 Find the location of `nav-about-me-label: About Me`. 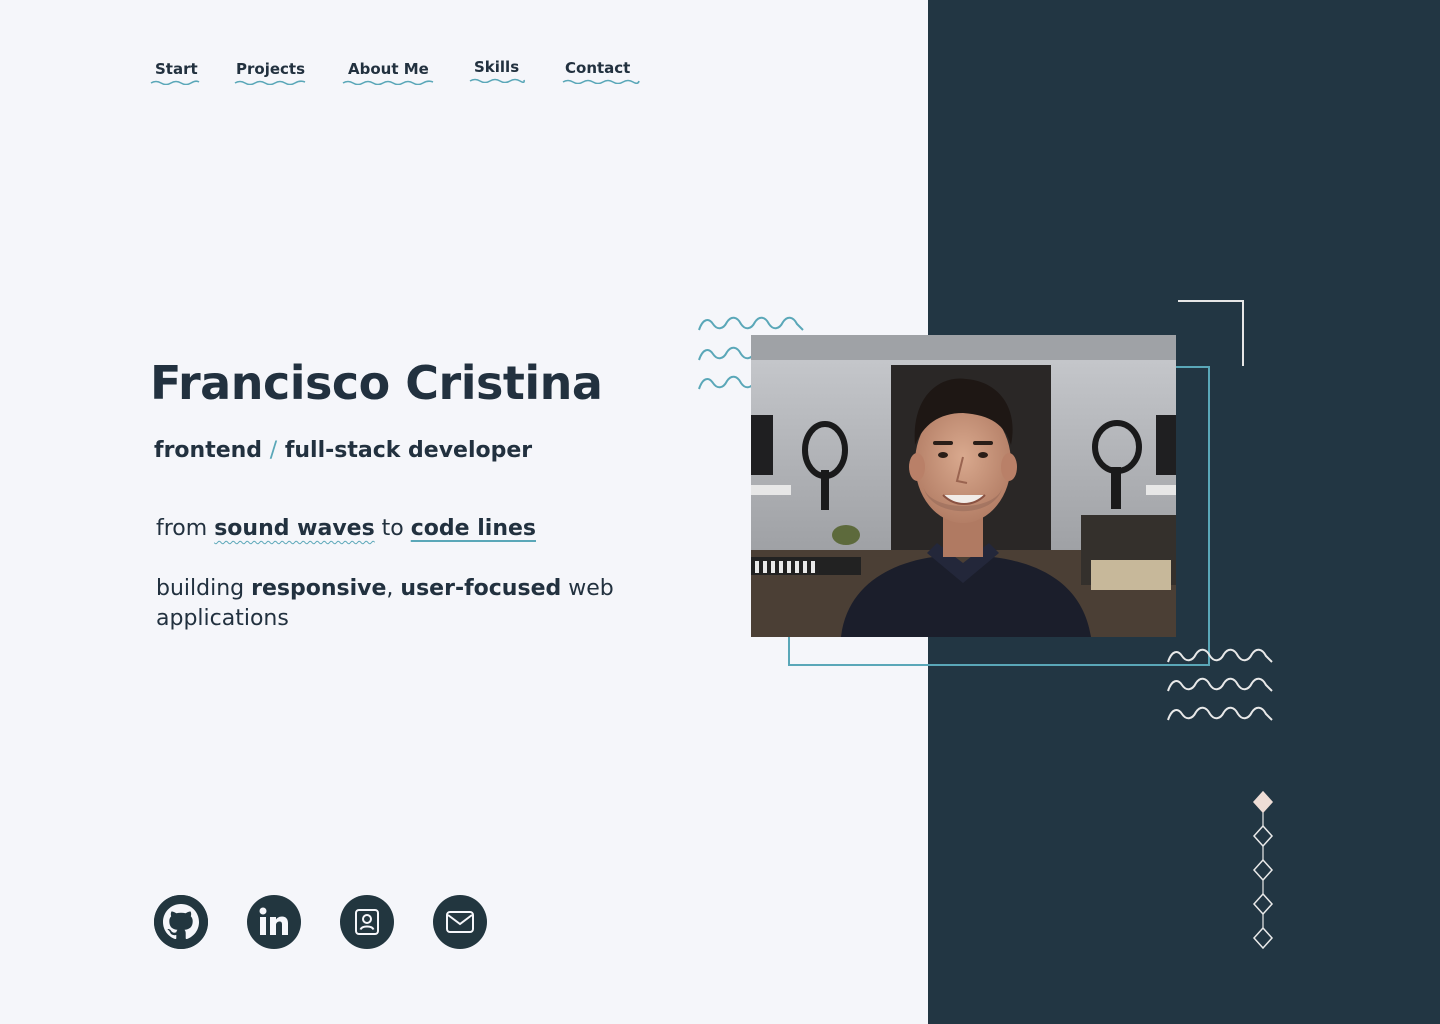

nav-about-me-label: About Me is located at coordinates (388, 69).